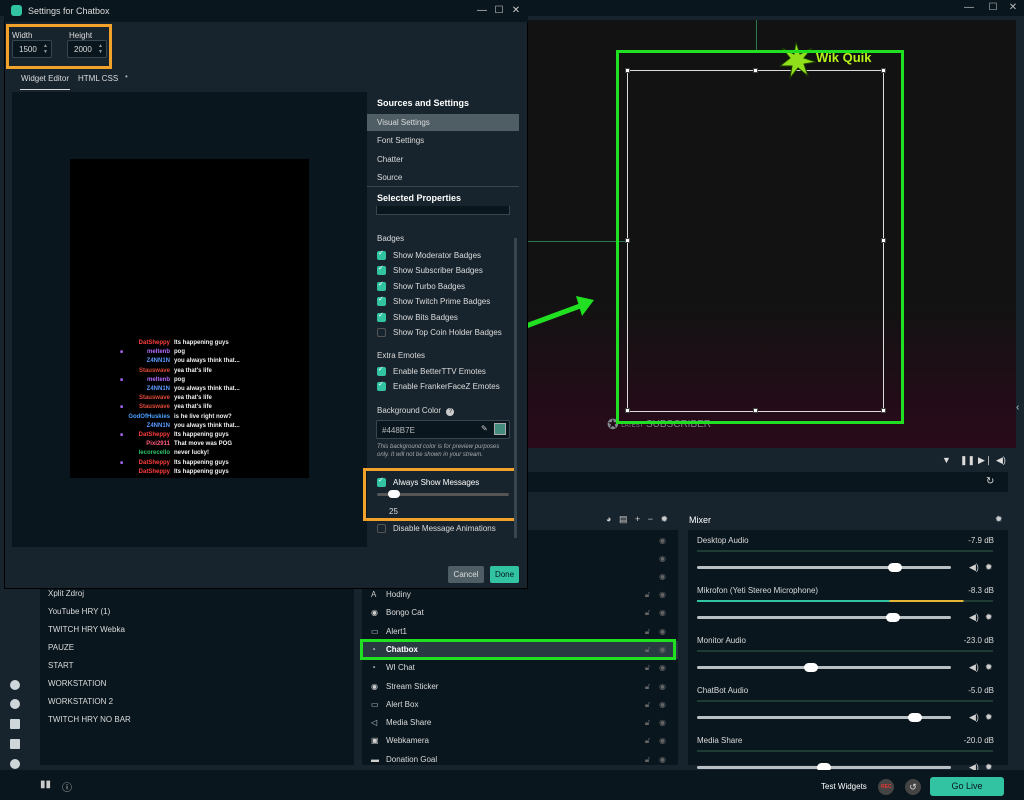  What do you see at coordinates (390, 159) in the screenshot?
I see `menu-chatter: Chatter` at bounding box center [390, 159].